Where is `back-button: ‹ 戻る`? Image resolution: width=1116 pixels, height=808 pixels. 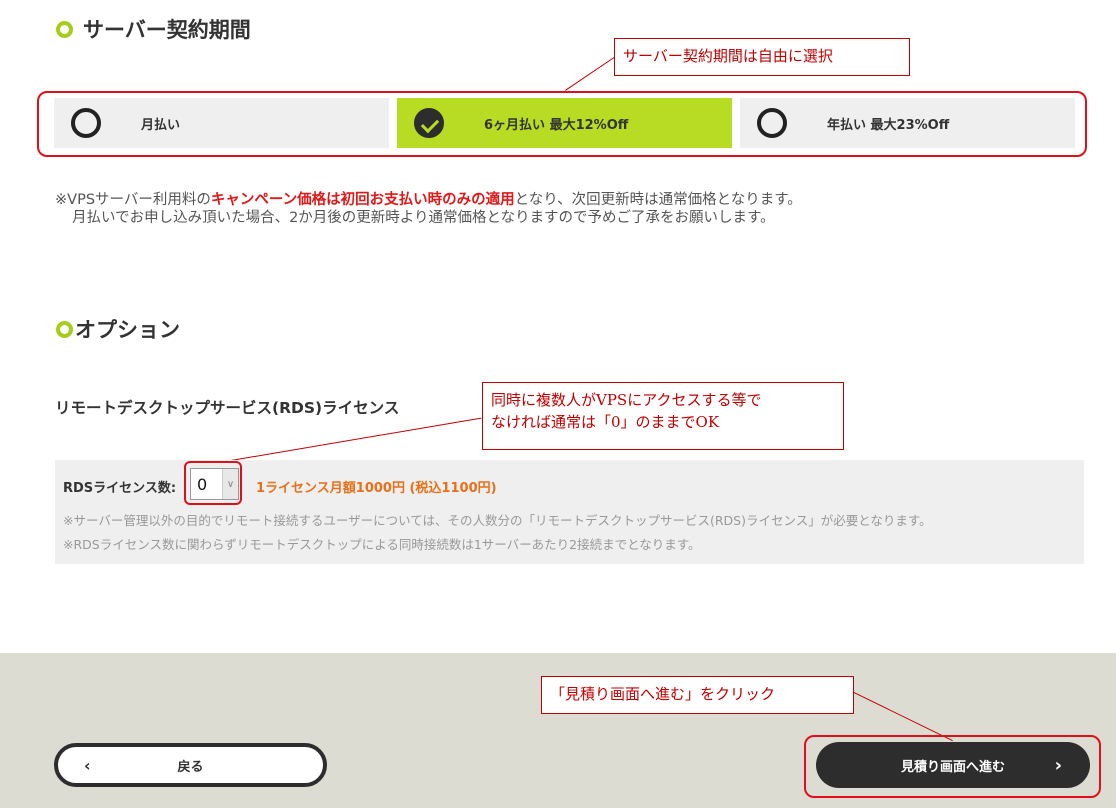 back-button: ‹ 戻る is located at coordinates (190, 765).